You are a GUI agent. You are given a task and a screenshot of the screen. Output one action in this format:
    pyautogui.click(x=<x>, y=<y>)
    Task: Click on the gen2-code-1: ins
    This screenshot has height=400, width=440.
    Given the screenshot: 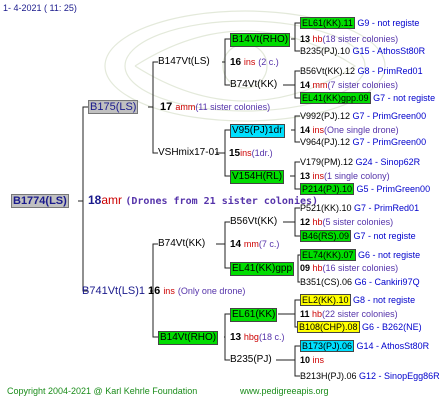 What is the action you would take?
    pyautogui.click(x=249, y=62)
    